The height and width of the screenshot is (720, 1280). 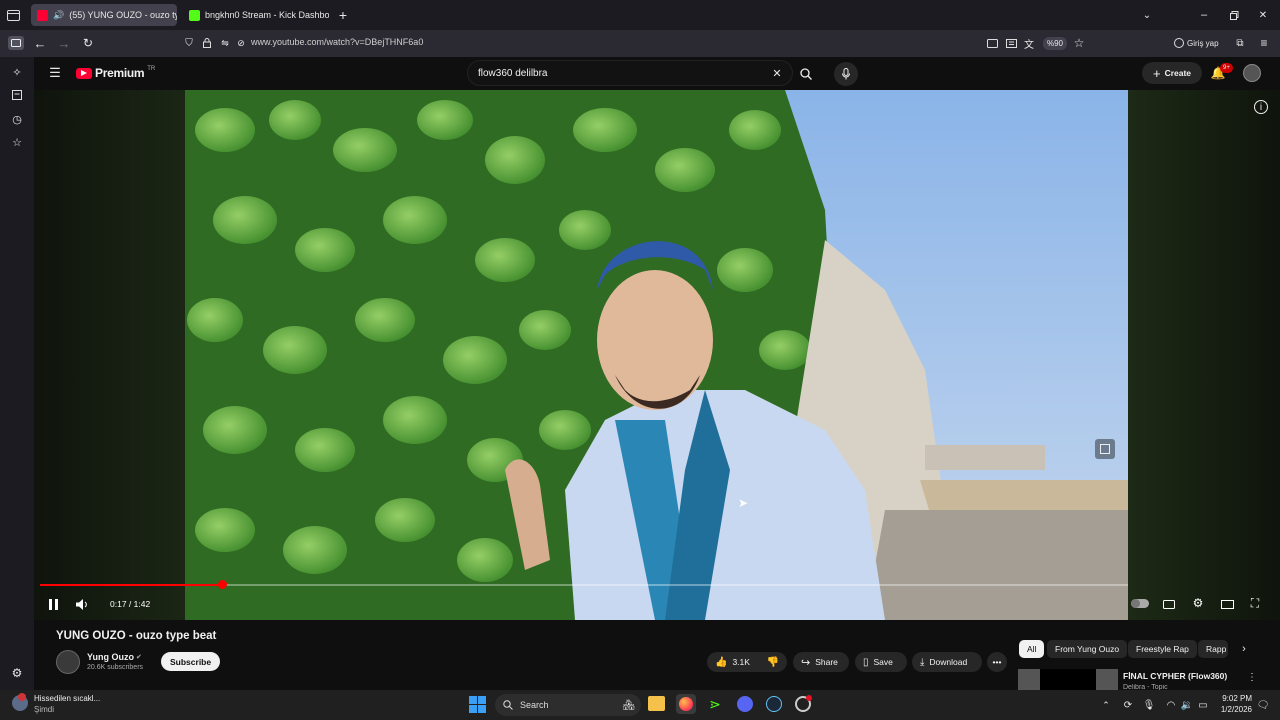 I want to click on sign-in-label: Giriş yap, so click(x=1203, y=43).